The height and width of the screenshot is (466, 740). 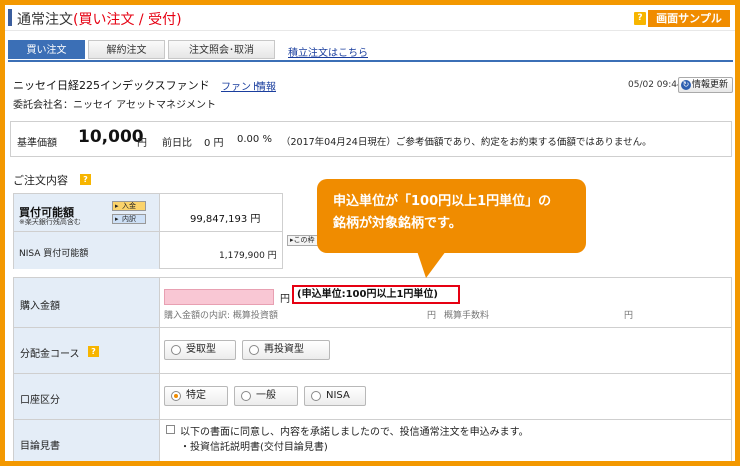 I want to click on course-option-receive: 受取型, so click(x=200, y=350).